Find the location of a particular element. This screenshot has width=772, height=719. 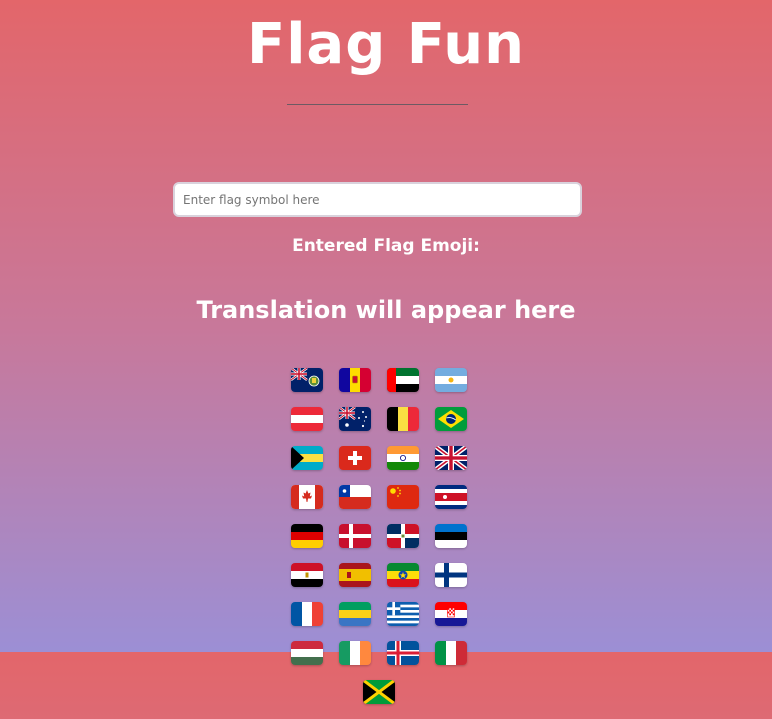

flag-ireland is located at coordinates (355, 653).